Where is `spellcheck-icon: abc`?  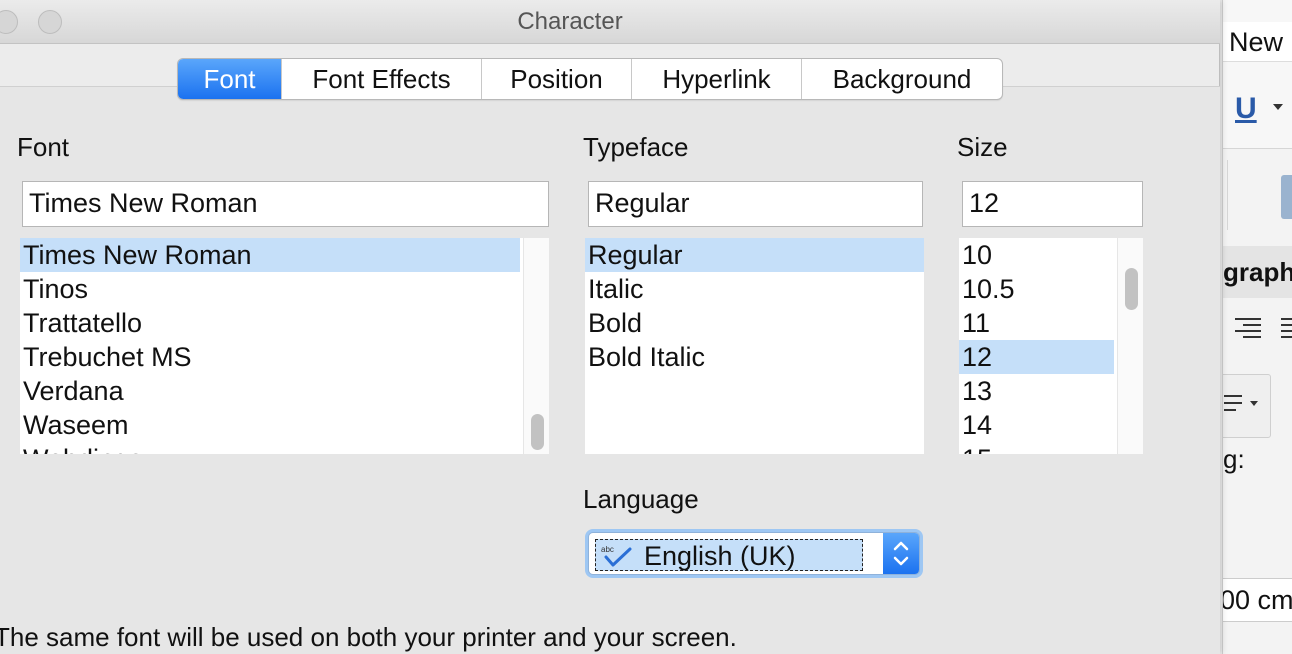
spellcheck-icon: abc is located at coordinates (616, 556).